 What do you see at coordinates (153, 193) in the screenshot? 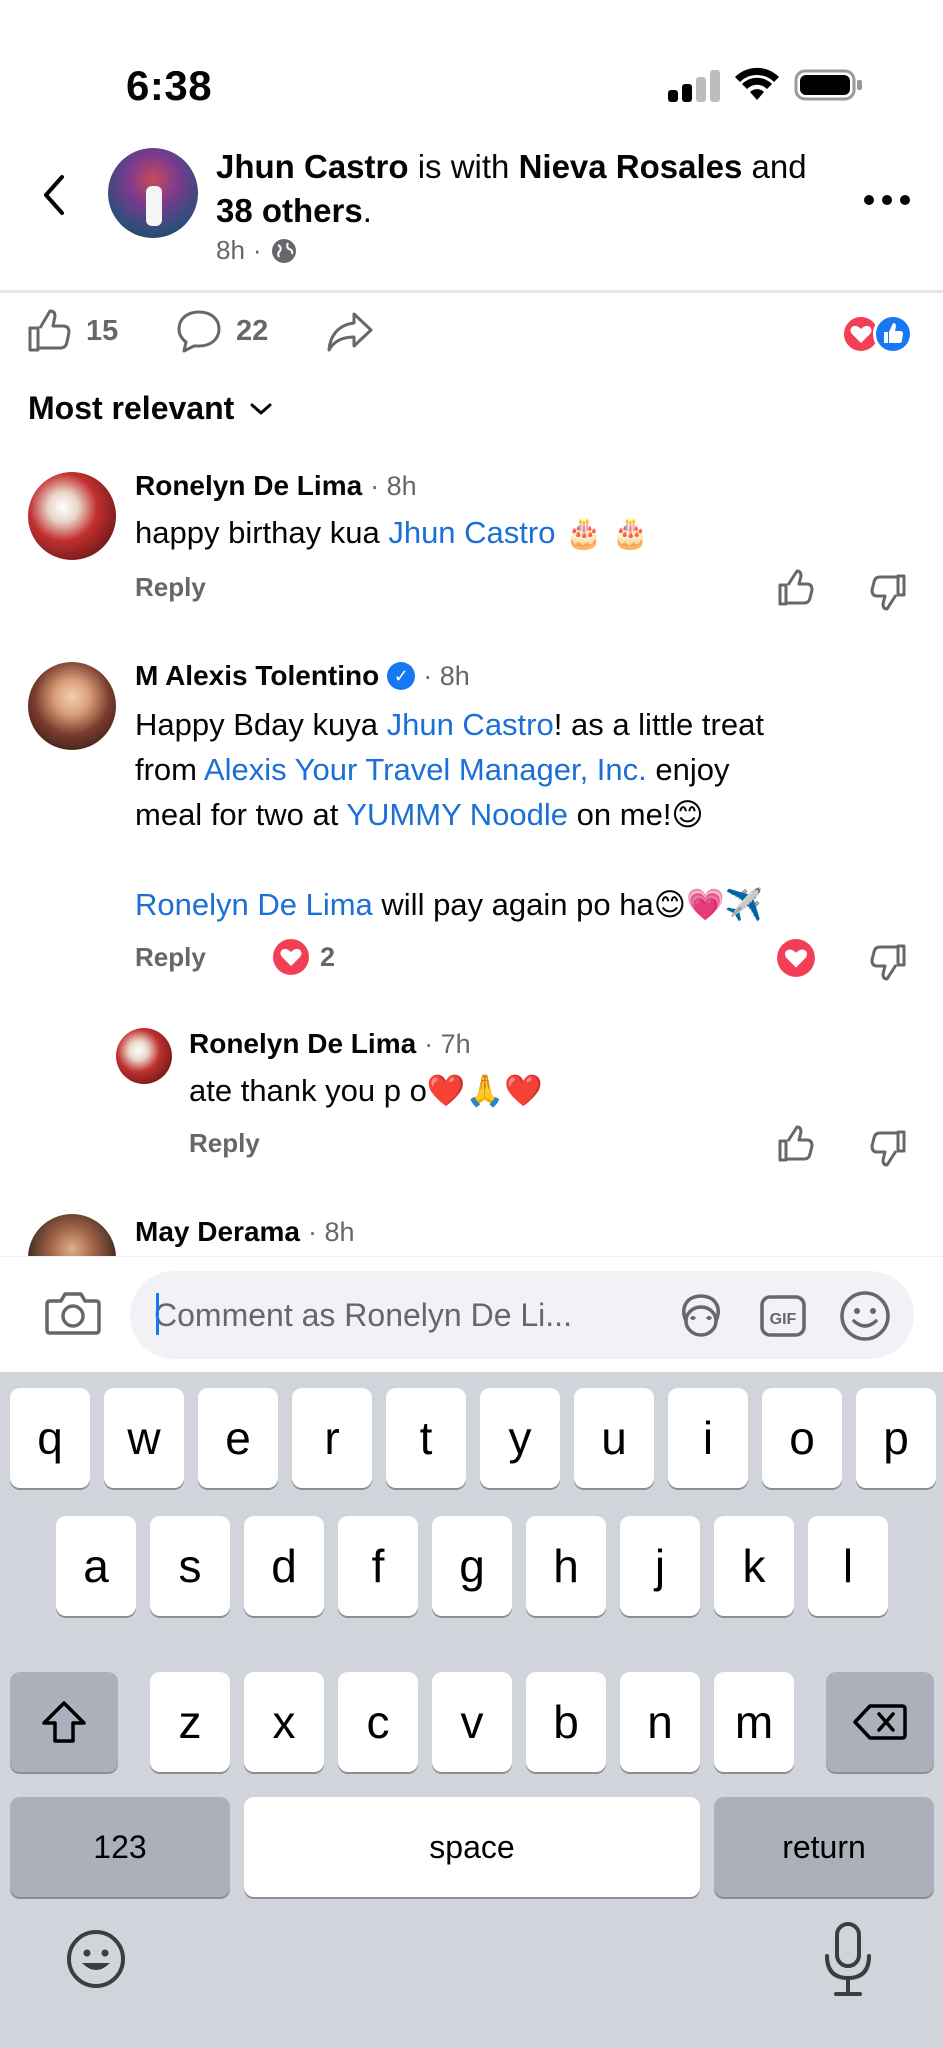
I see `post-author-avatar` at bounding box center [153, 193].